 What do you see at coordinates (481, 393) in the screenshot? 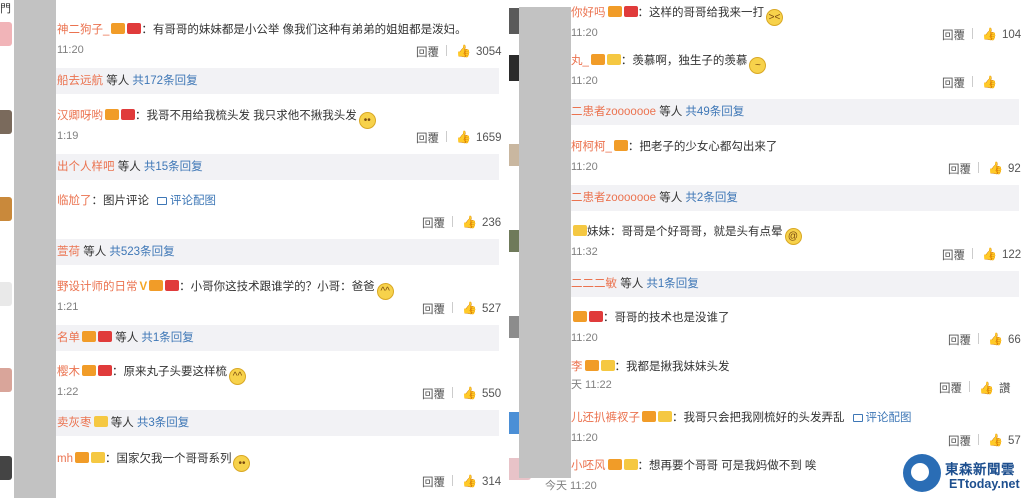
I see `like-button: 👍 550` at bounding box center [481, 393].